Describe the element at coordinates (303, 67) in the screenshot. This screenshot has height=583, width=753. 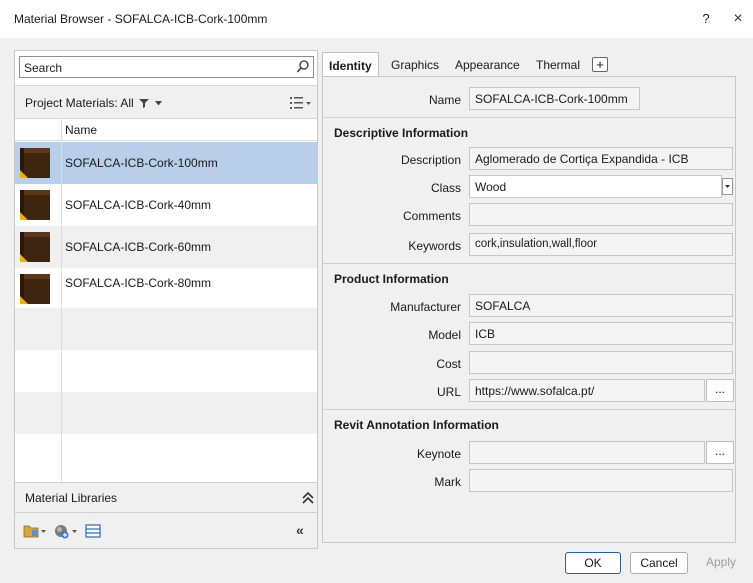
I see `search-icon` at that location.